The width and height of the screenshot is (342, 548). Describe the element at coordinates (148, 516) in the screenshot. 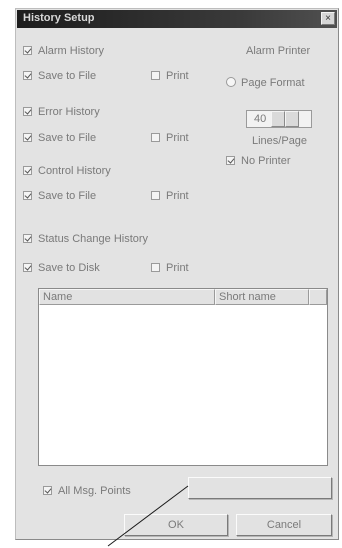

I see `callout-line` at that location.